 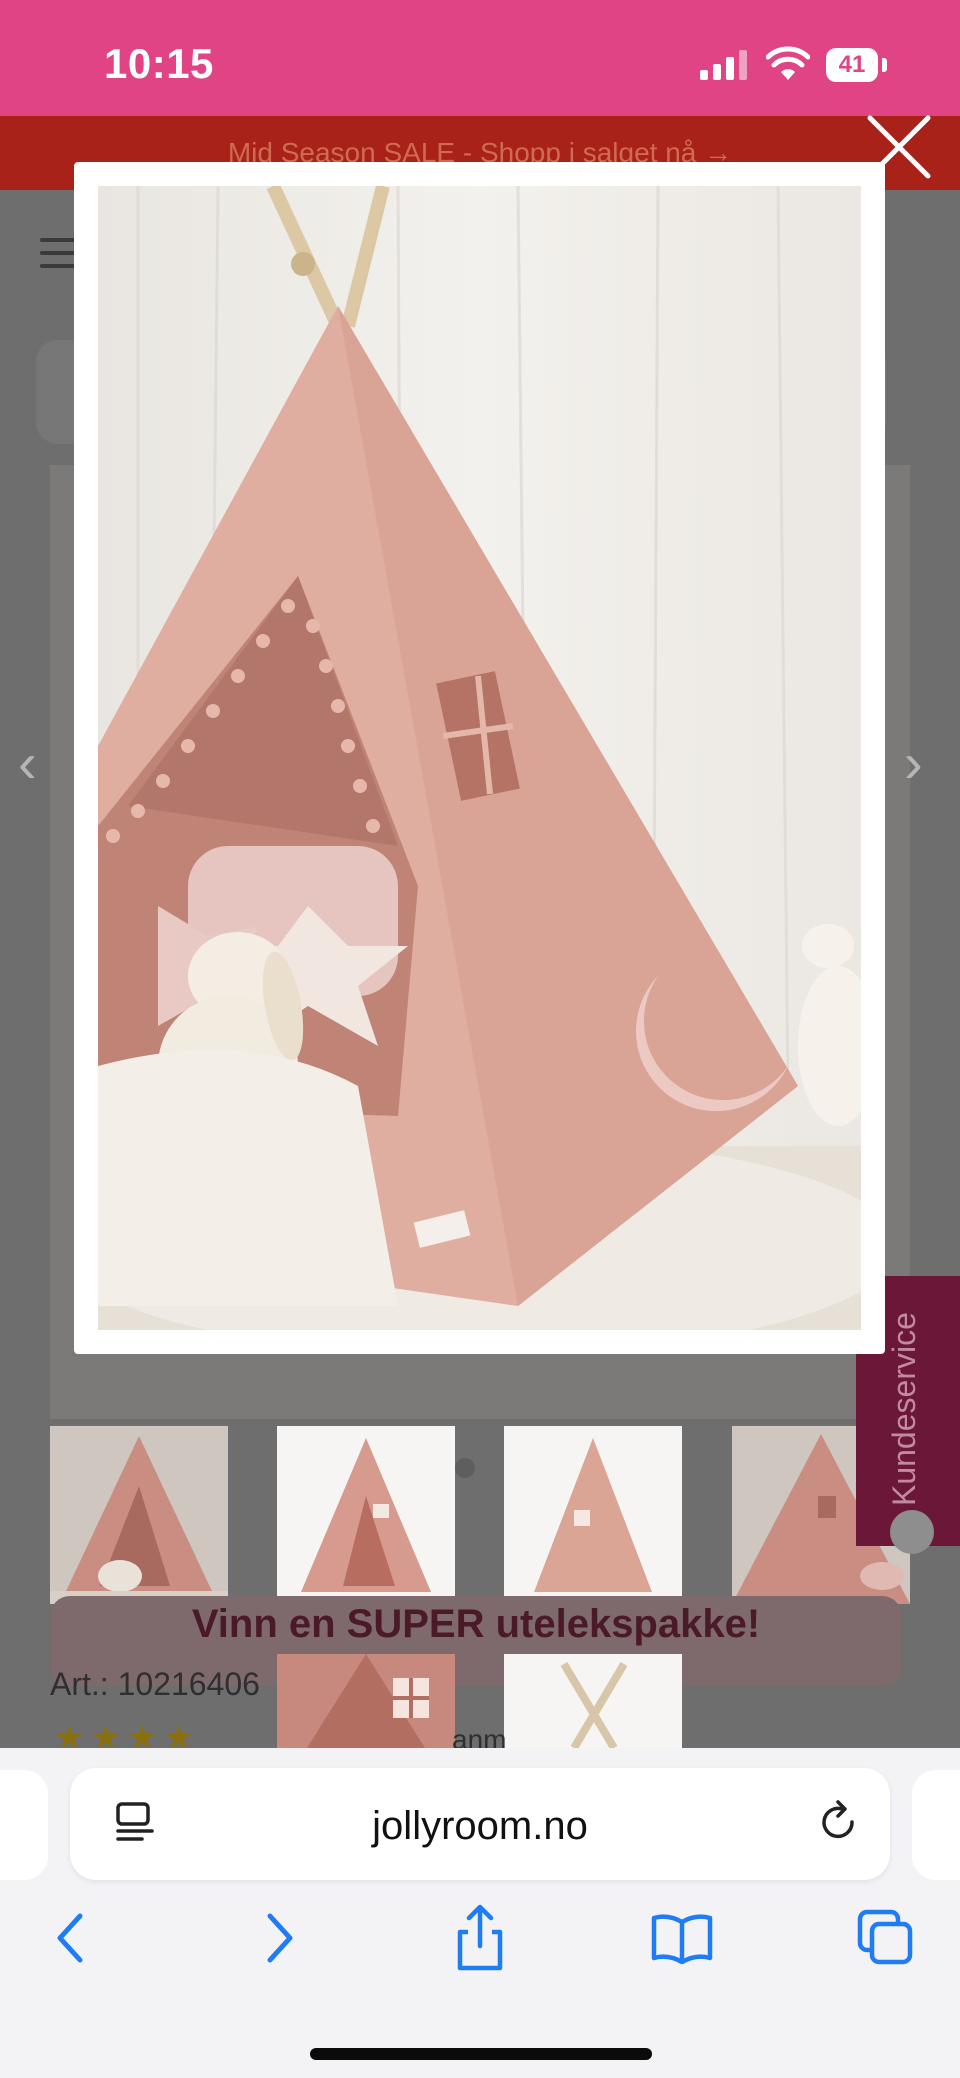 I want to click on campaign-text: Vinn en SUPER utelekspakke!, so click(x=476, y=1624).